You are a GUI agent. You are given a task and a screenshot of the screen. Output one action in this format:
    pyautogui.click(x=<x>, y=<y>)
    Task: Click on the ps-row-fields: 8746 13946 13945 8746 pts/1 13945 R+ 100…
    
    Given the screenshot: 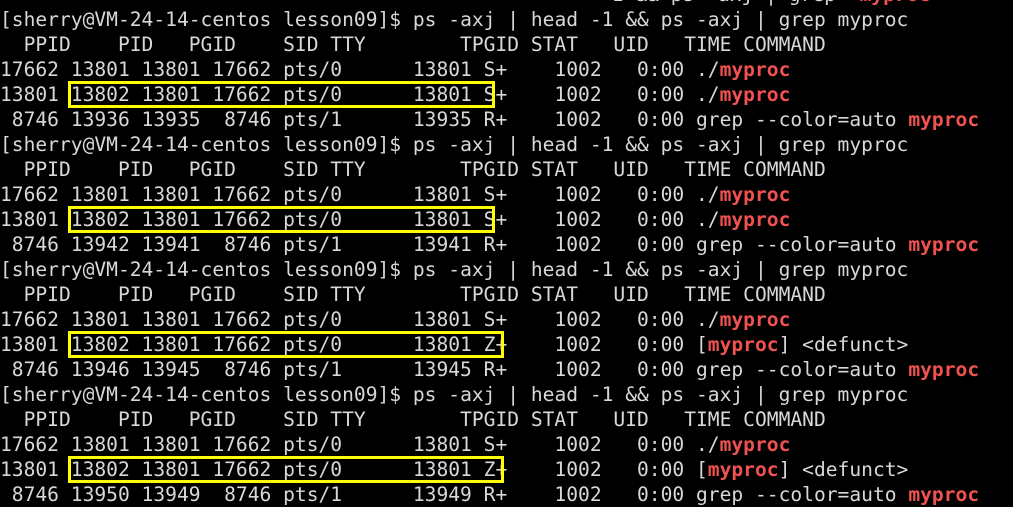 What is the action you would take?
    pyautogui.click(x=348, y=369)
    